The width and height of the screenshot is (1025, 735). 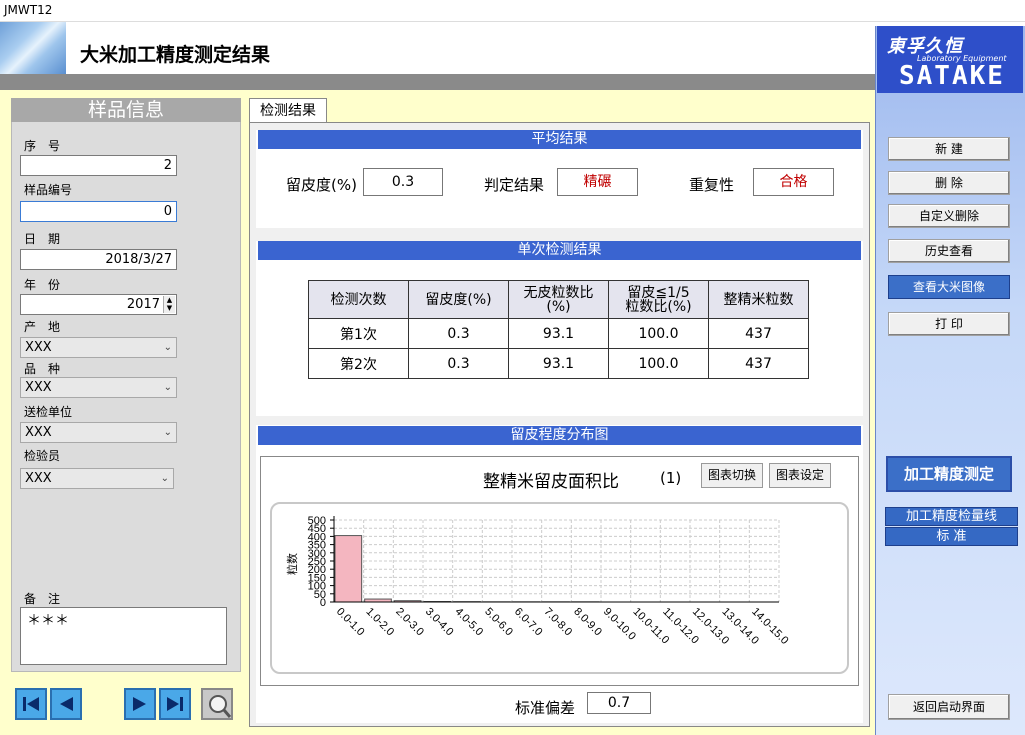 What do you see at coordinates (950, 380) in the screenshot?
I see `right-panel` at bounding box center [950, 380].